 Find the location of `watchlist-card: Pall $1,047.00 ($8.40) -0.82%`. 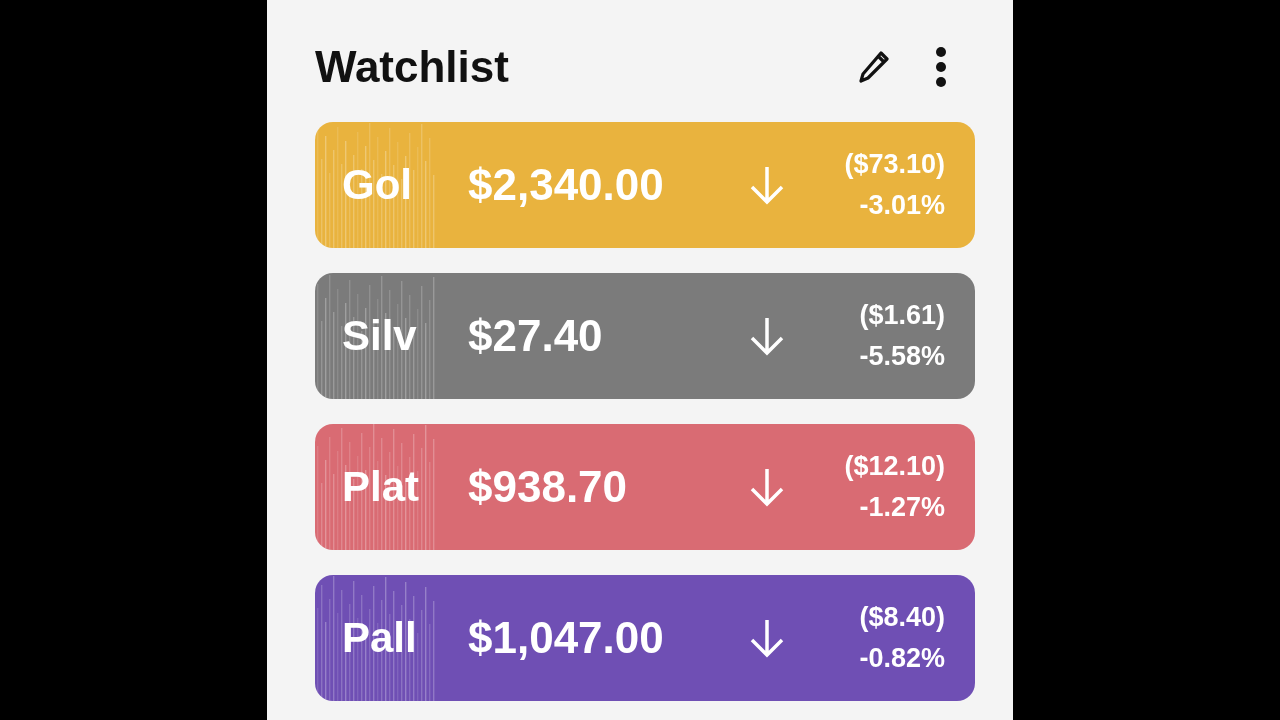

watchlist-card: Pall $1,047.00 ($8.40) -0.82% is located at coordinates (645, 638).